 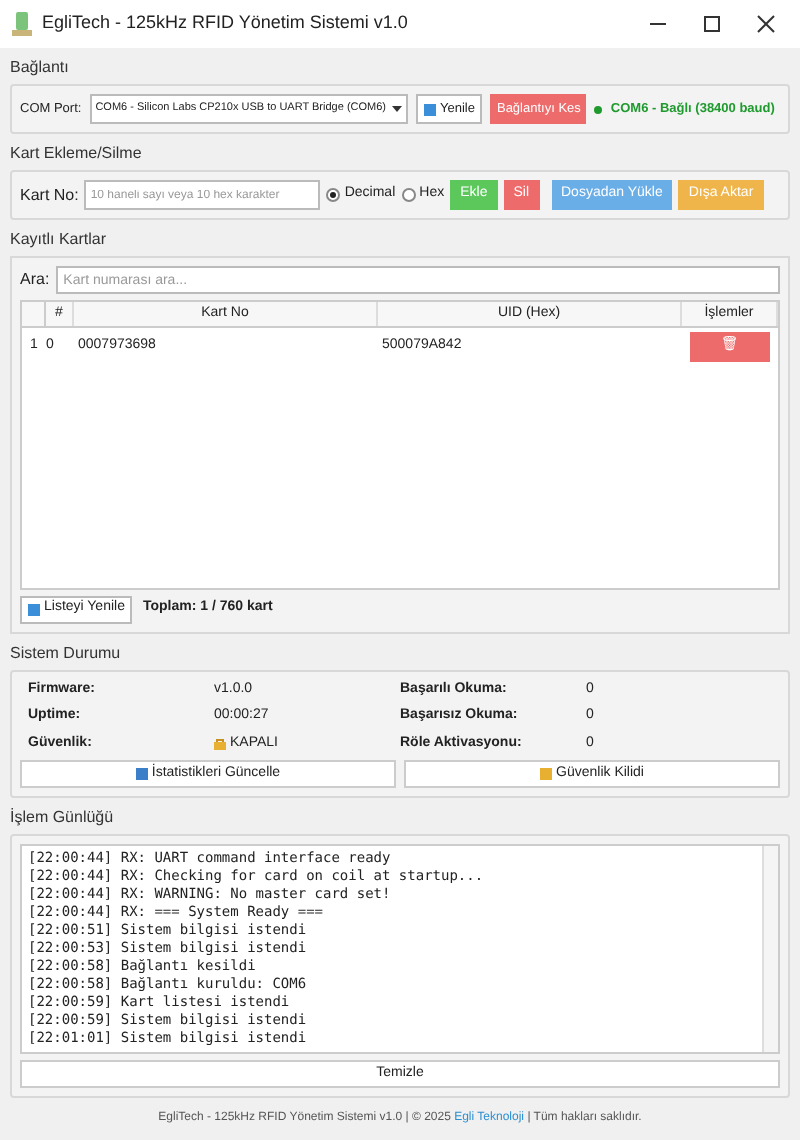 I want to click on app-icon, so click(x=22, y=24).